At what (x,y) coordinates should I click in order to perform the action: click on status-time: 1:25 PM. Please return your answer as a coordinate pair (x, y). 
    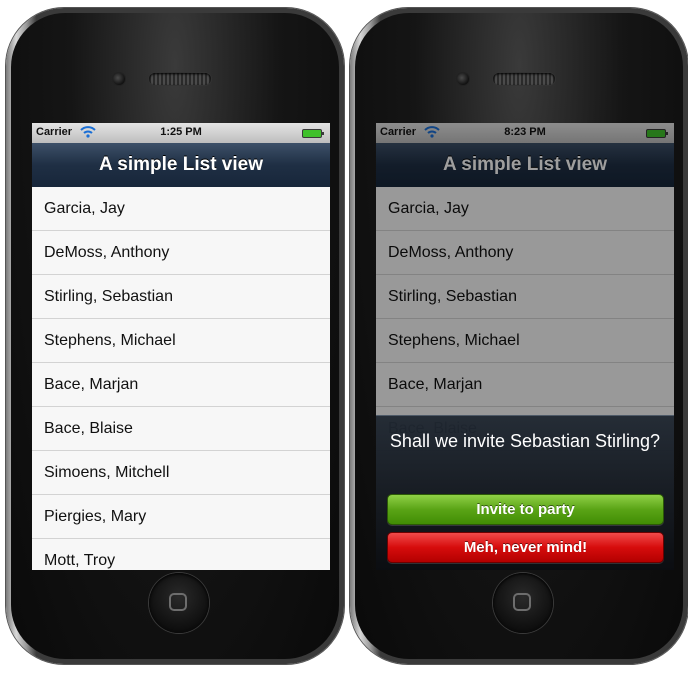
    Looking at the image, I should click on (181, 132).